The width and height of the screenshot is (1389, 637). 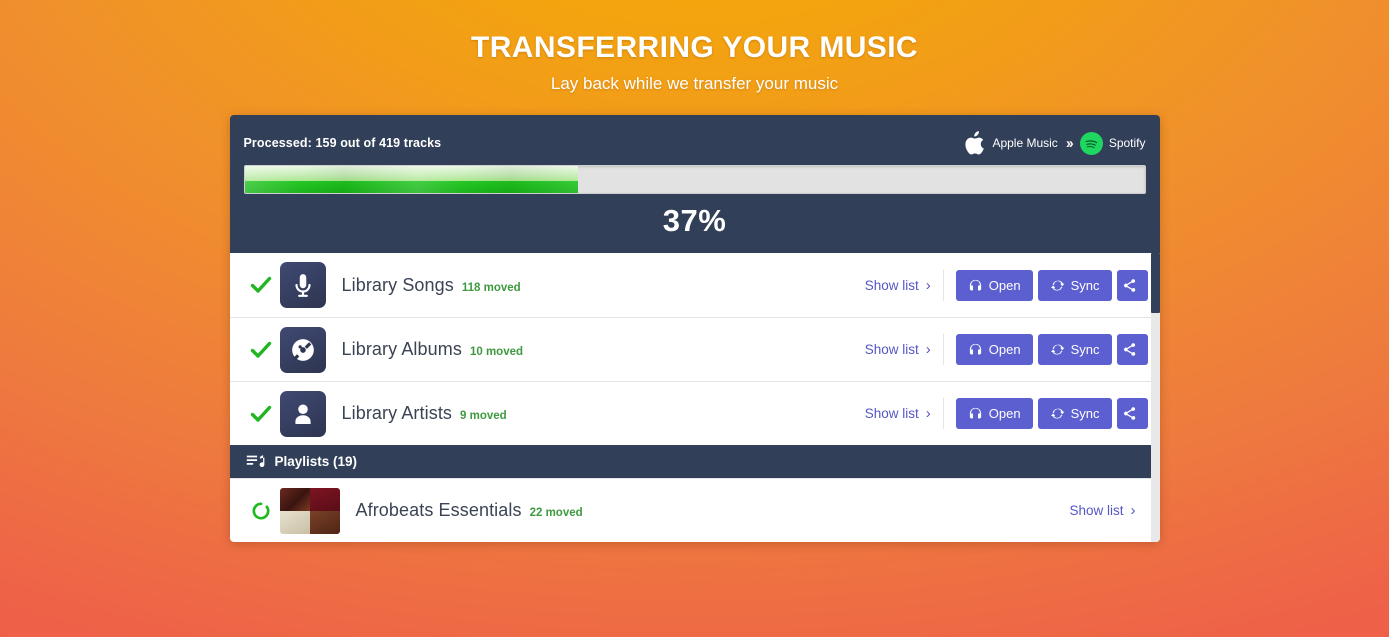 I want to click on source-service-name: Apple Music, so click(x=1025, y=143).